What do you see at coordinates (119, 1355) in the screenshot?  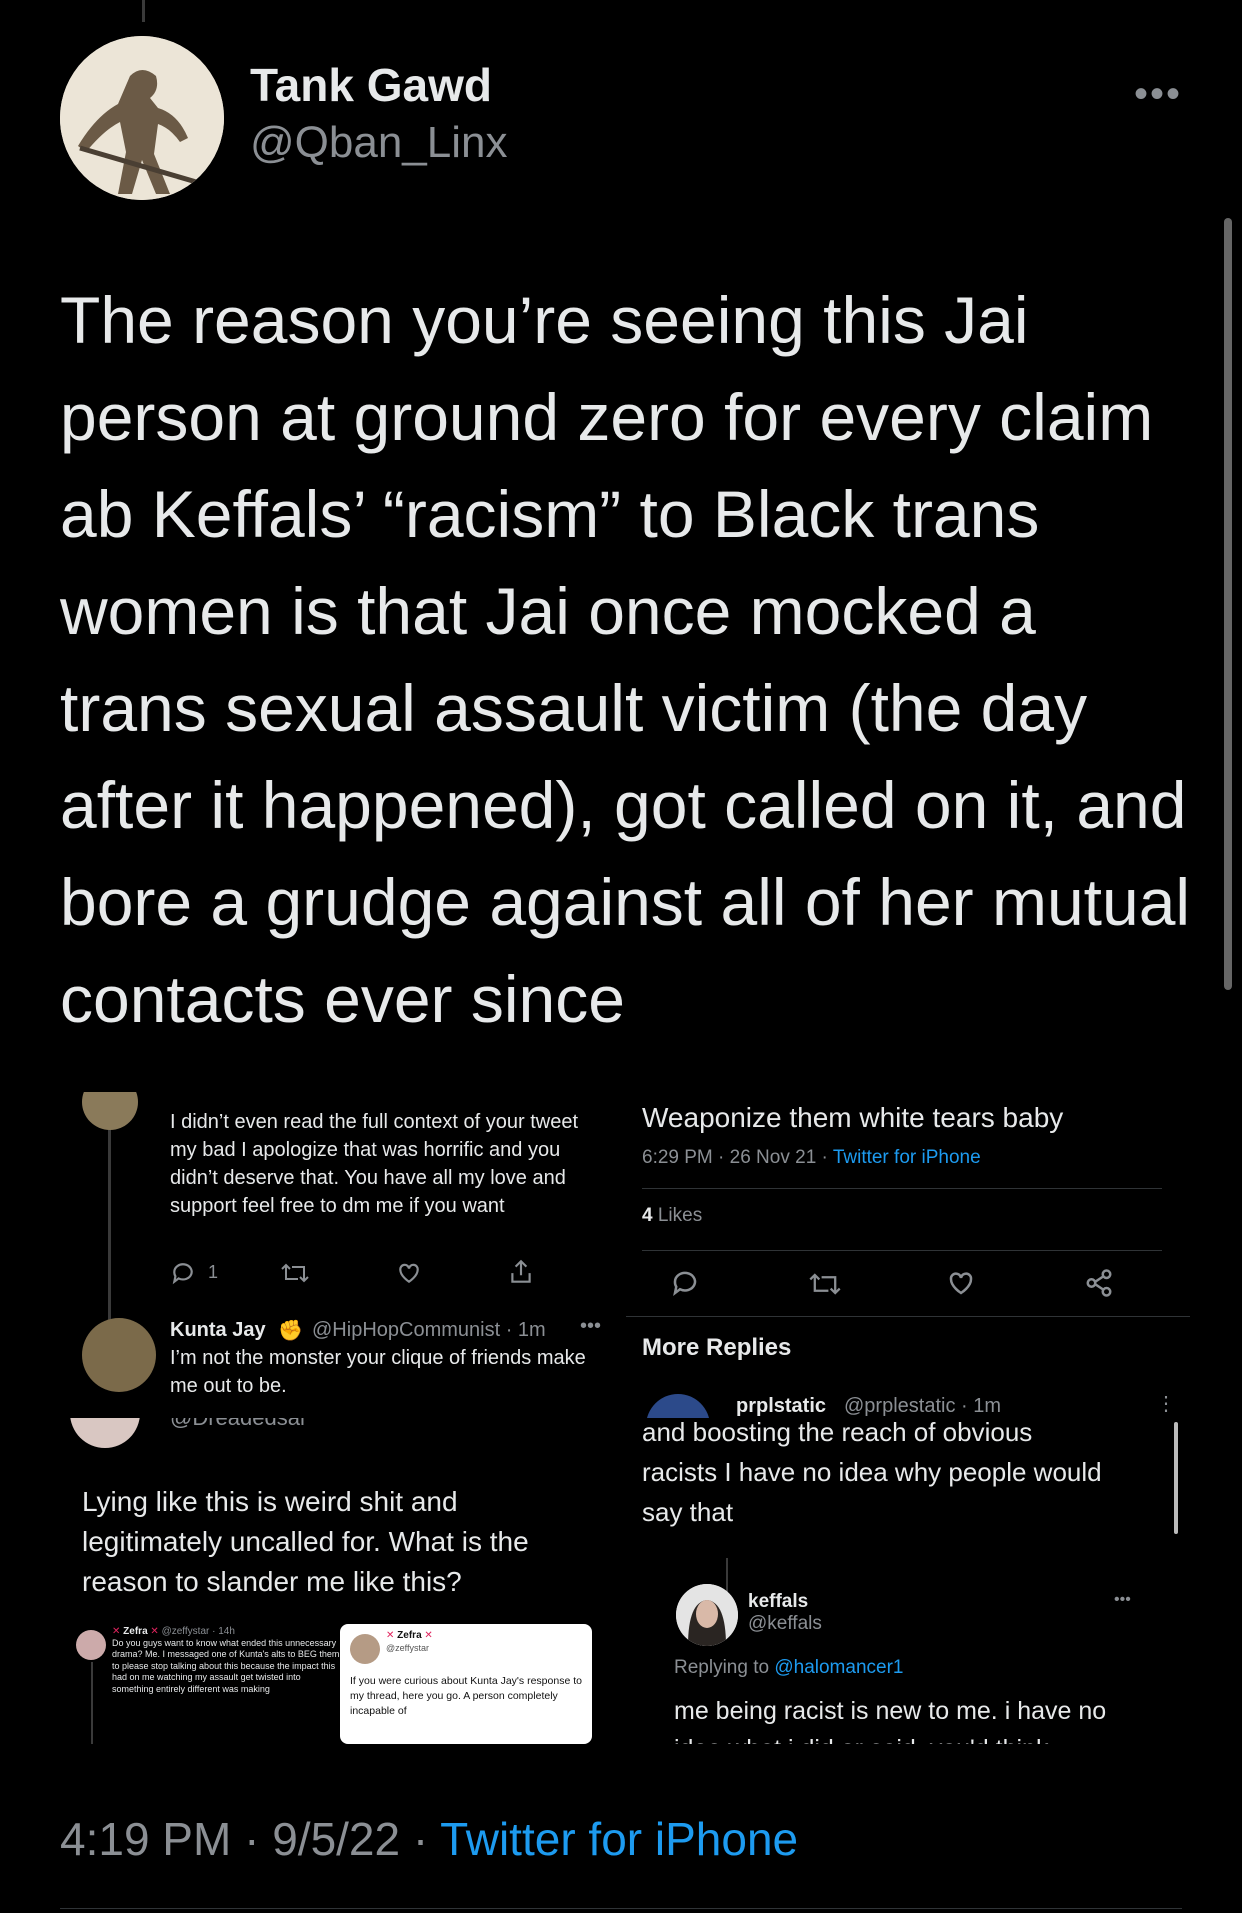 I see `kunta-avatar` at bounding box center [119, 1355].